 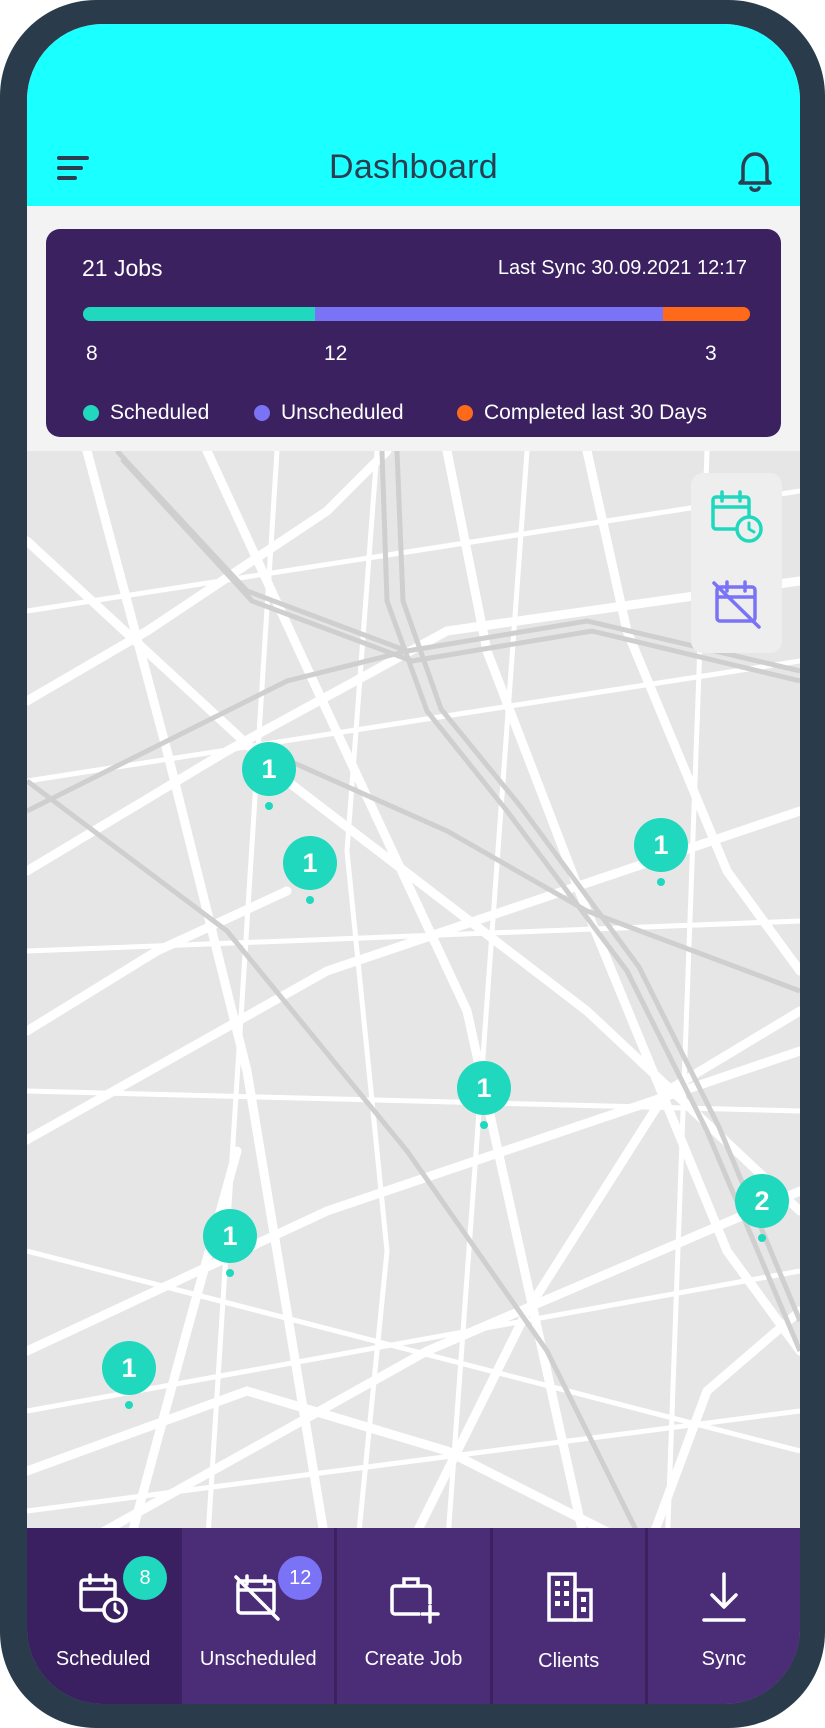 I want to click on cluster-count: 2, so click(x=762, y=1201).